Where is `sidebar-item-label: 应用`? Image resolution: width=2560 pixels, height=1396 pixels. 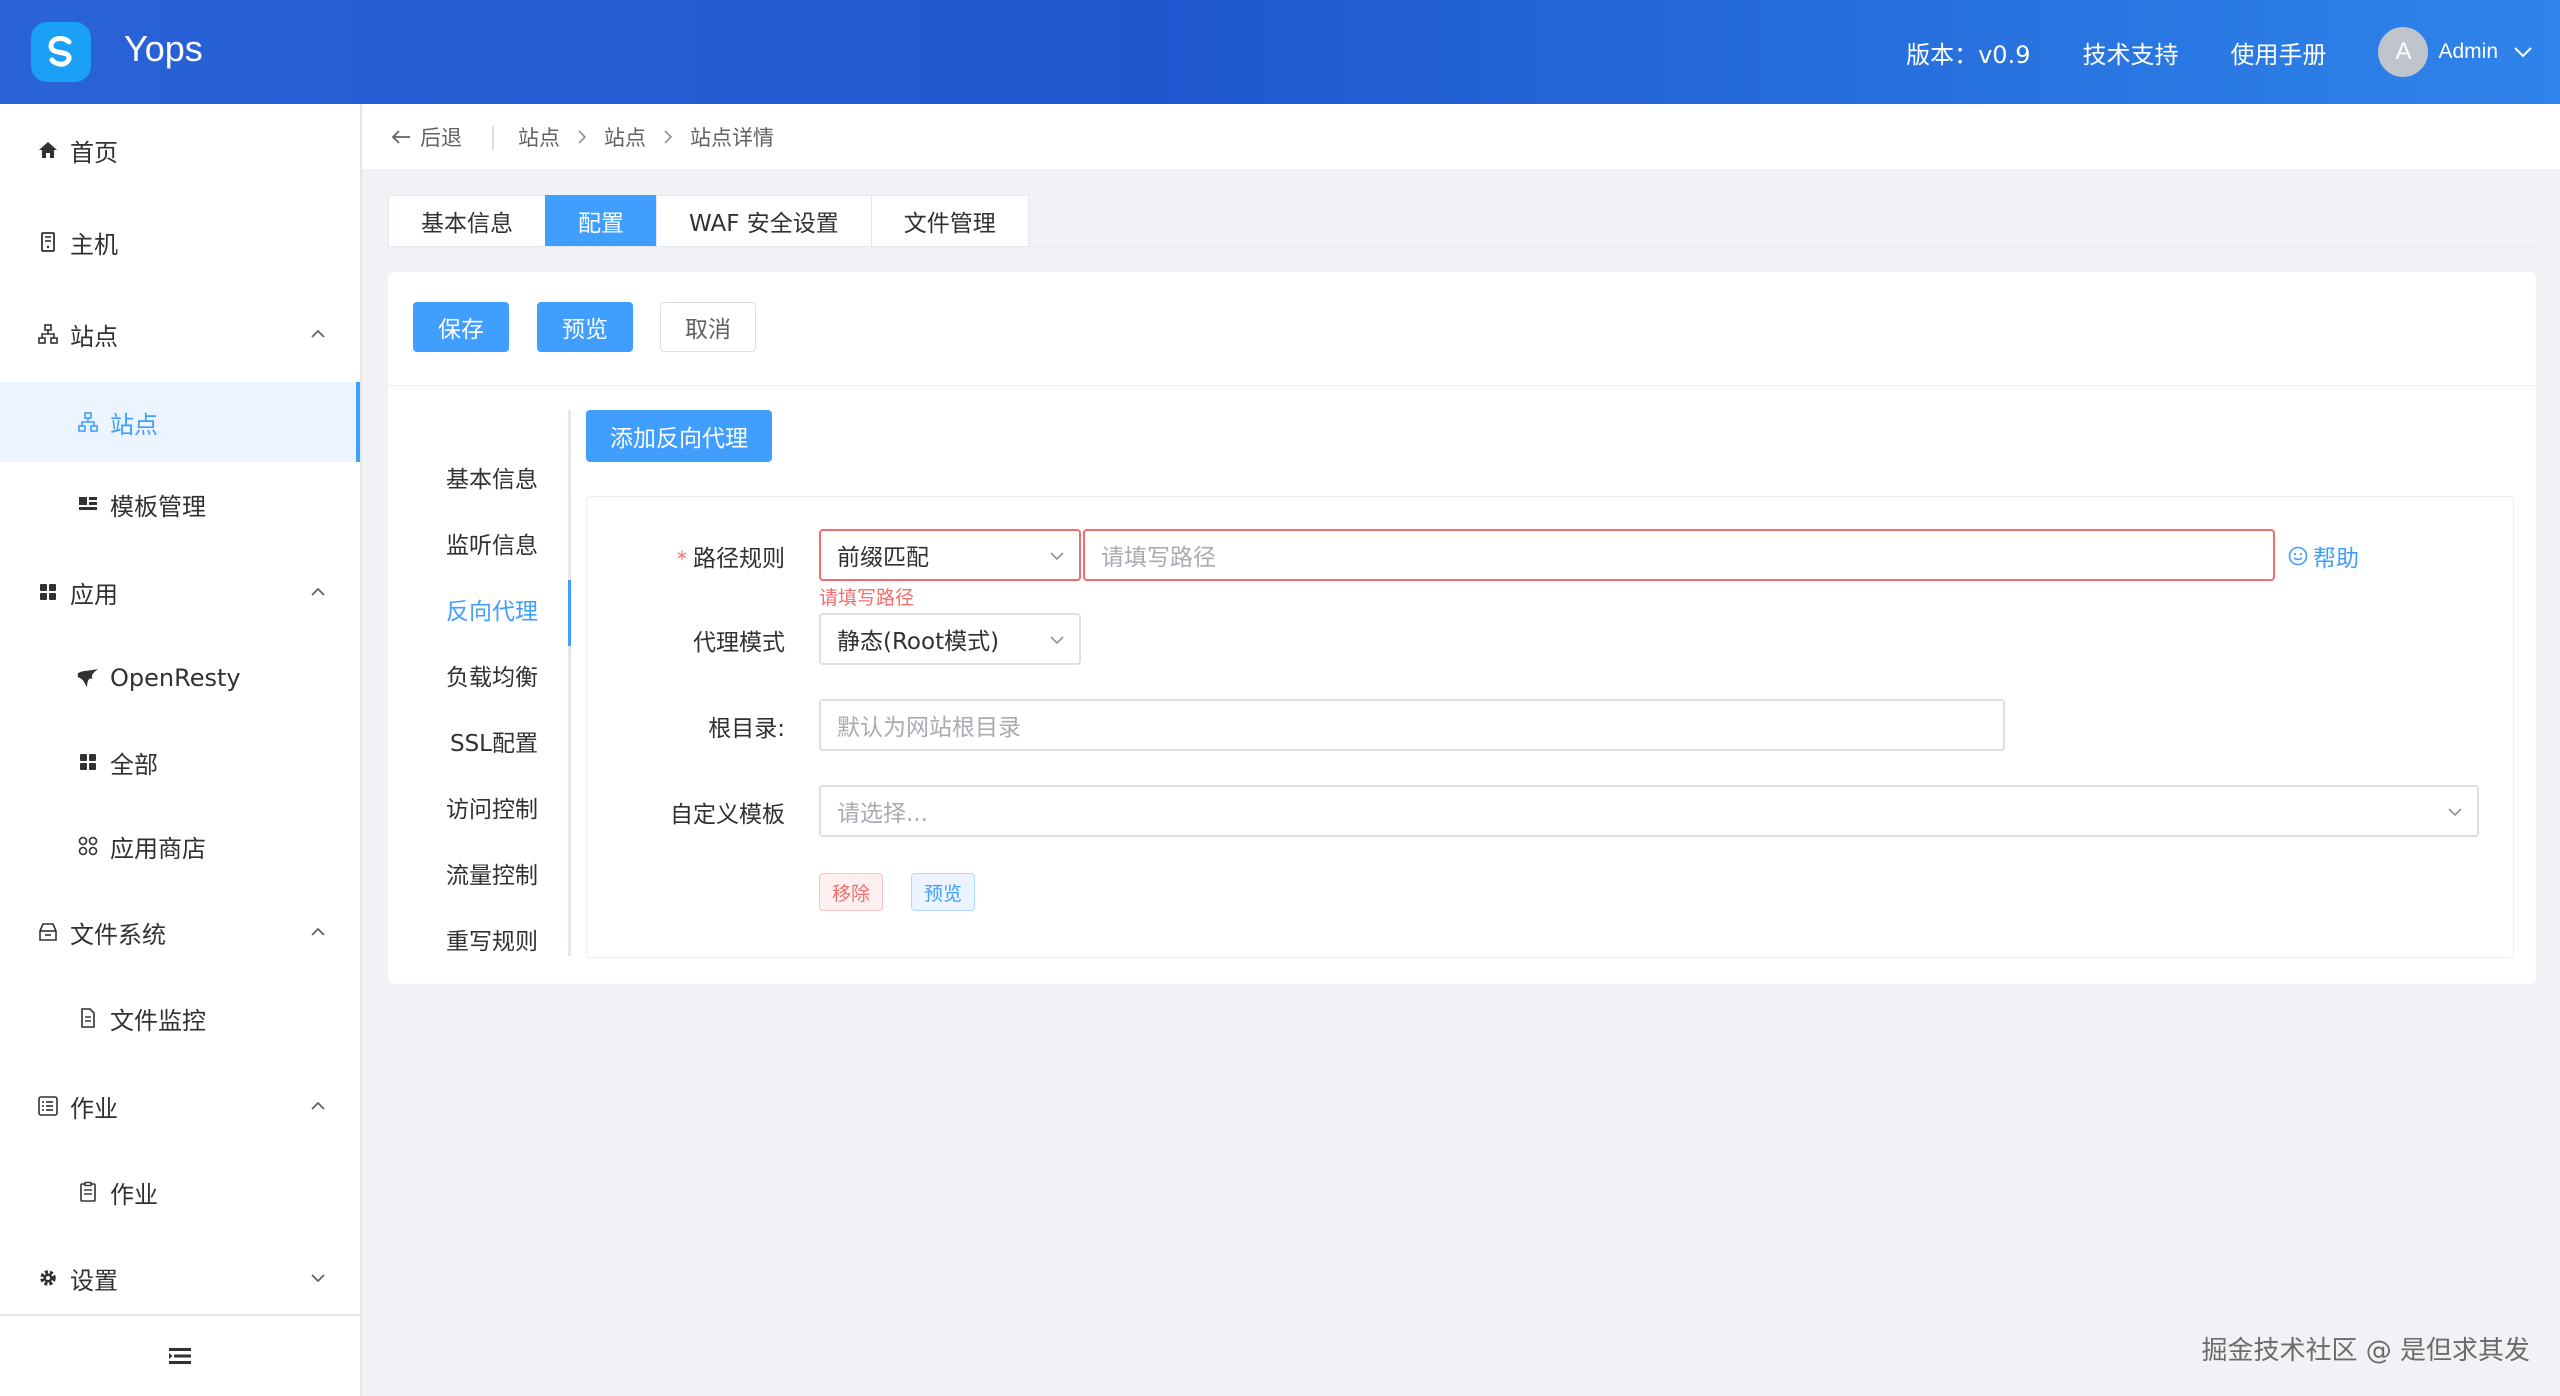
sidebar-item-label: 应用 is located at coordinates (94, 594).